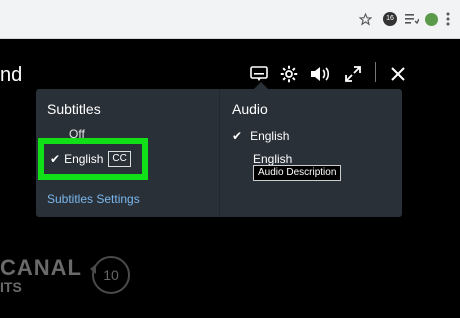 This screenshot has height=318, width=460. Describe the element at coordinates (431, 19) in the screenshot. I see `profile-avatar` at that location.